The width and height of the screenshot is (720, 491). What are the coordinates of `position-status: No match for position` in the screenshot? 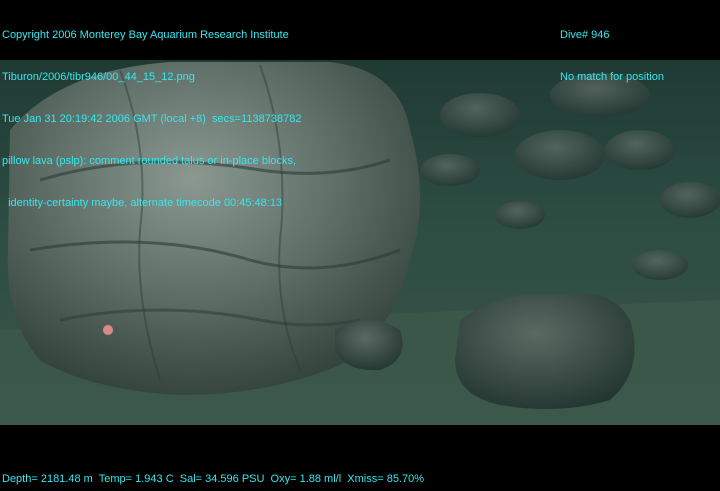 It's located at (612, 77).